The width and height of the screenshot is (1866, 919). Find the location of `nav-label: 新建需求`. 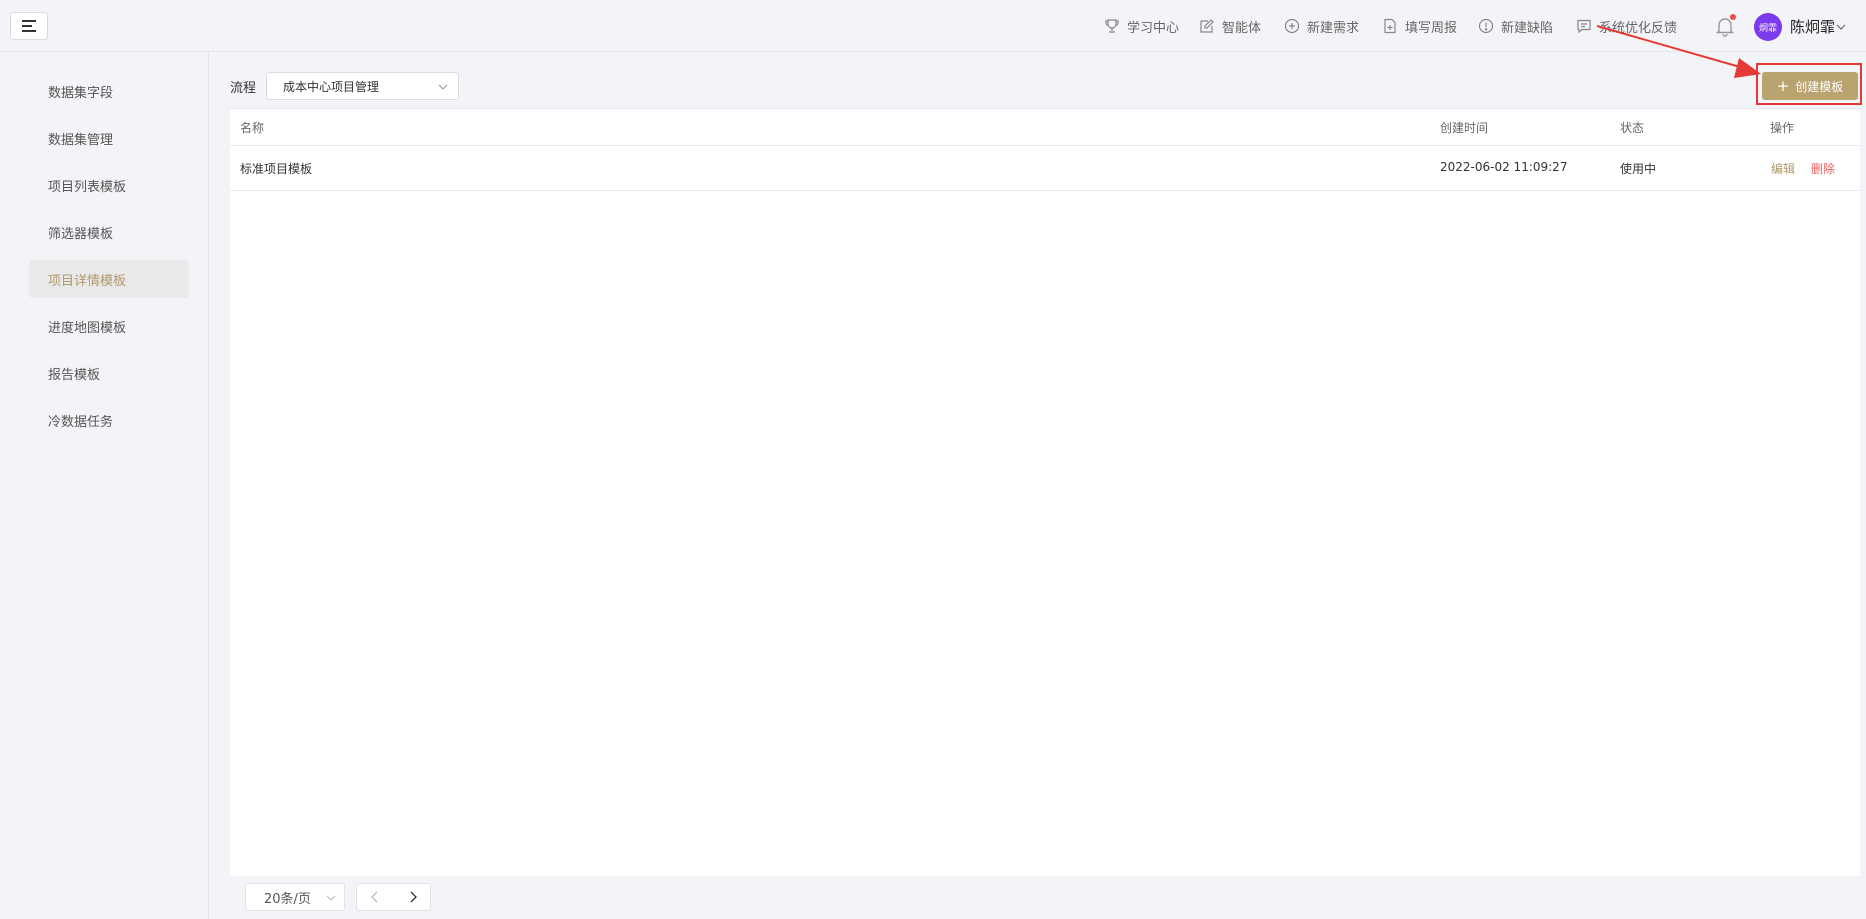

nav-label: 新建需求 is located at coordinates (1333, 28).